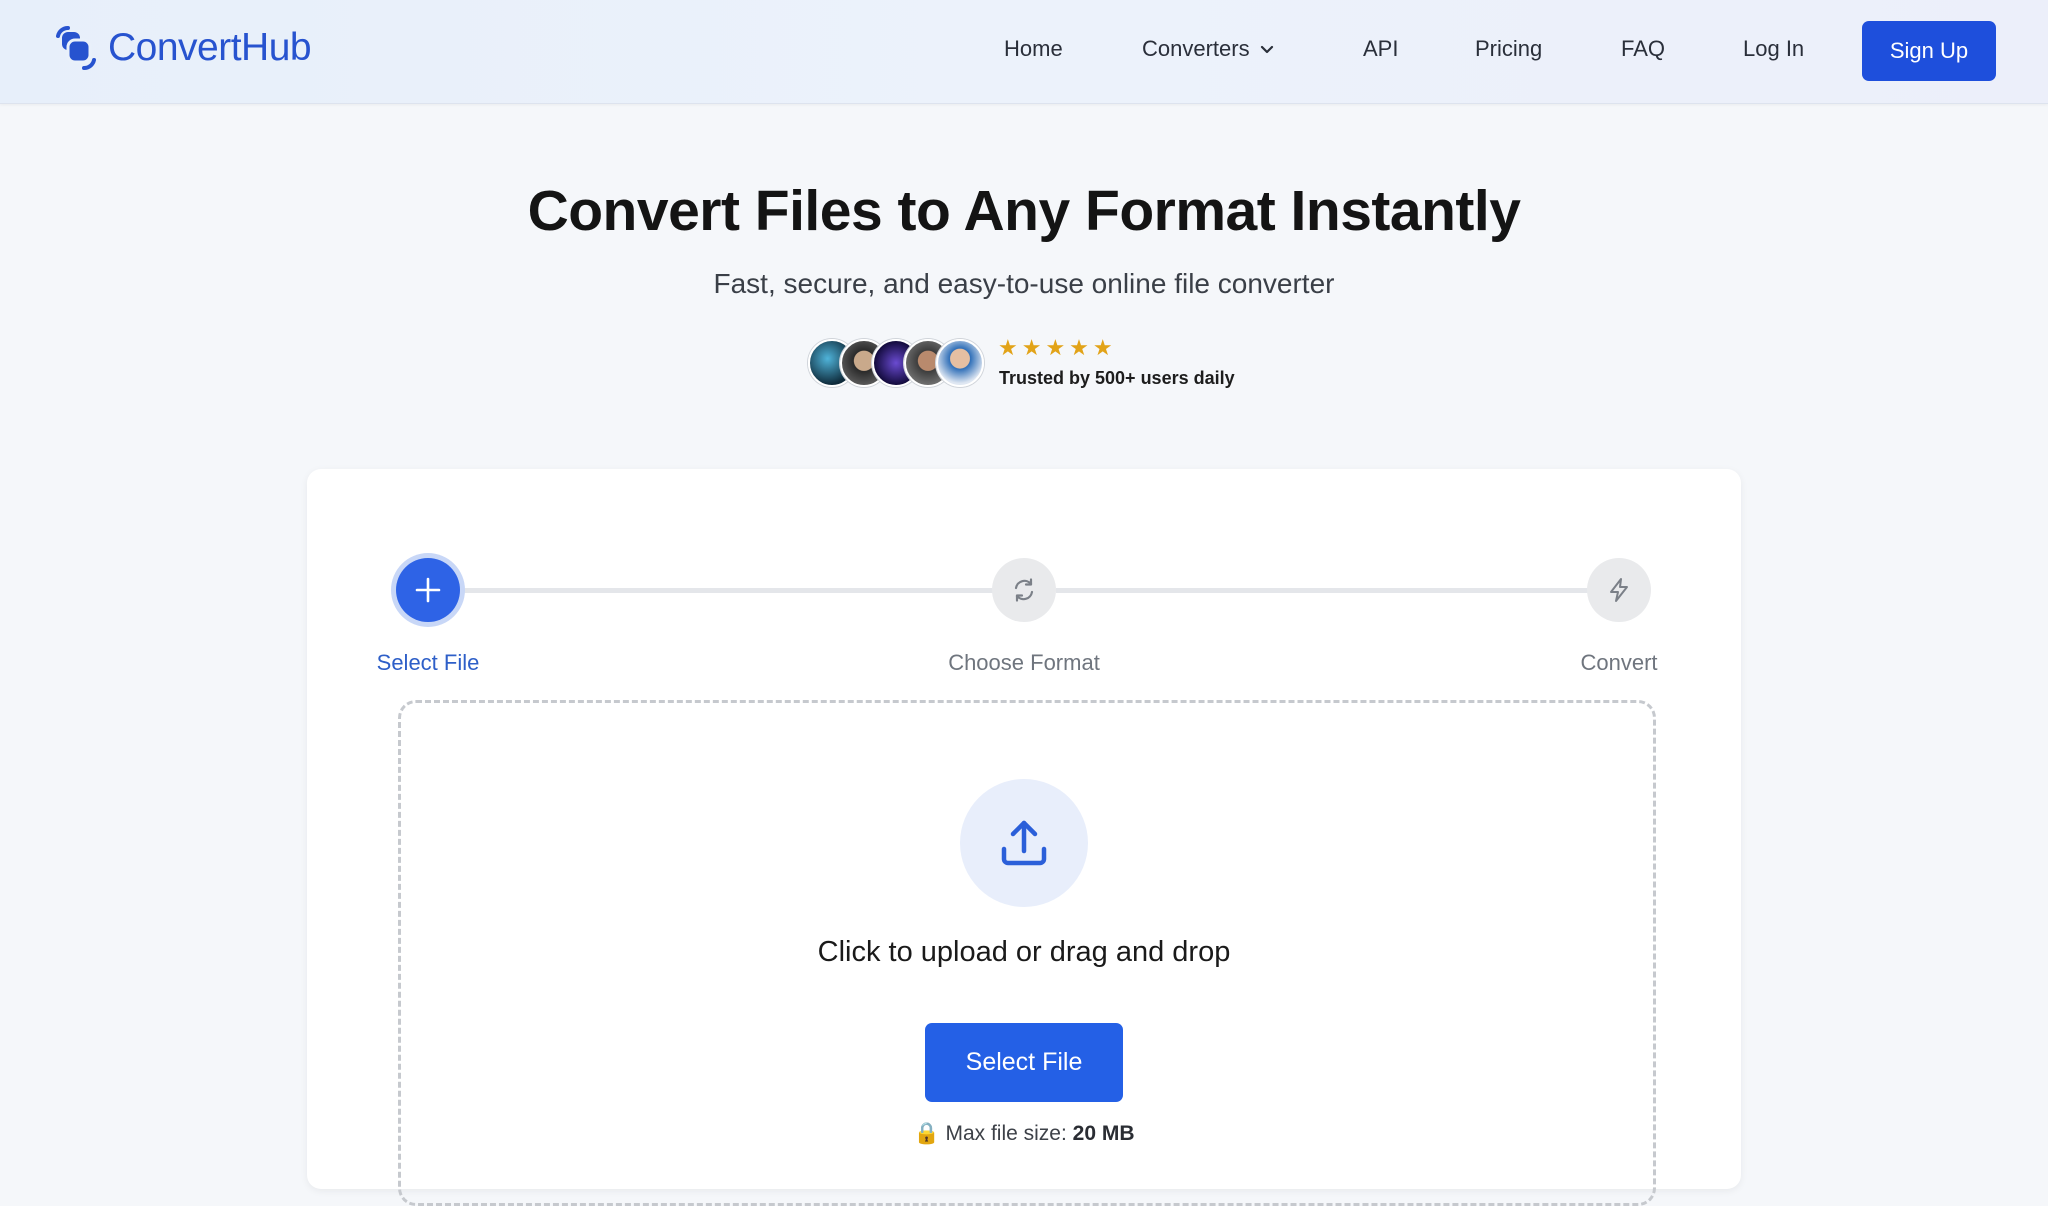 This screenshot has width=2048, height=1206. Describe the element at coordinates (76, 48) in the screenshot. I see `convert-logo-icon` at that location.